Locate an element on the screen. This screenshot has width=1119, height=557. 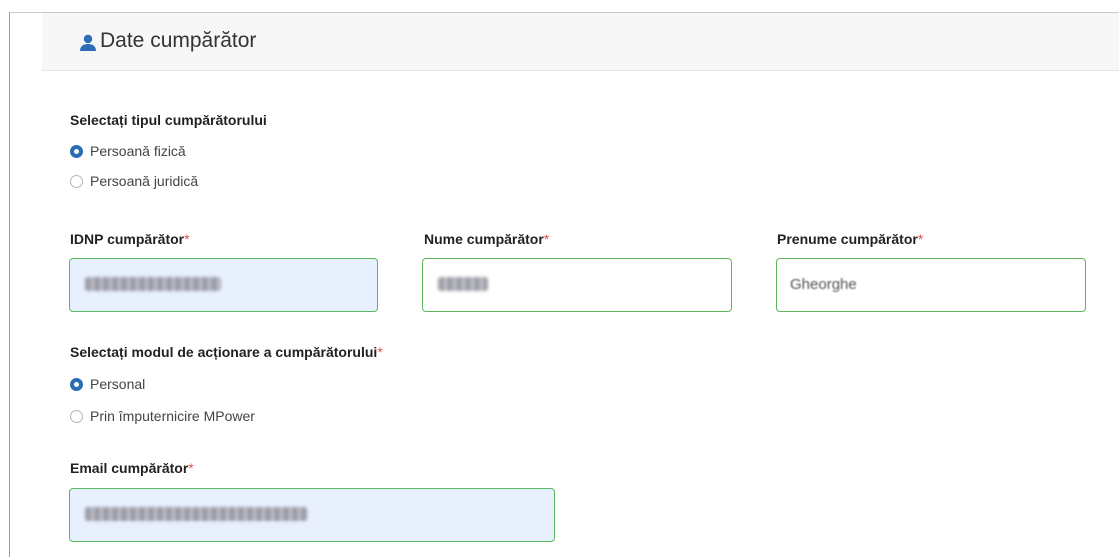
radio-prin-imputernicire: Prin împuternicire MPower is located at coordinates (162, 416).